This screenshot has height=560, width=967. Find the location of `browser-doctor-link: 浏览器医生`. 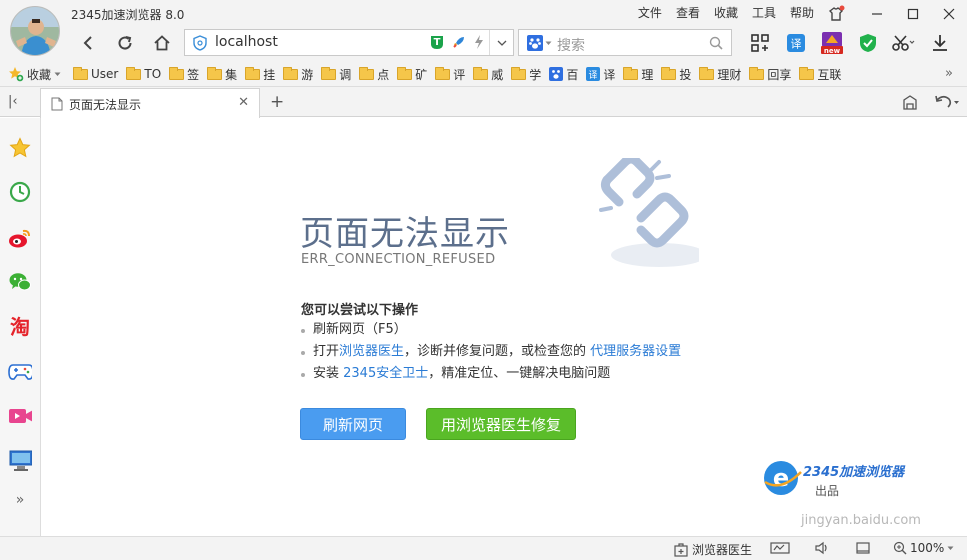

browser-doctor-link: 浏览器医生 is located at coordinates (371, 351).